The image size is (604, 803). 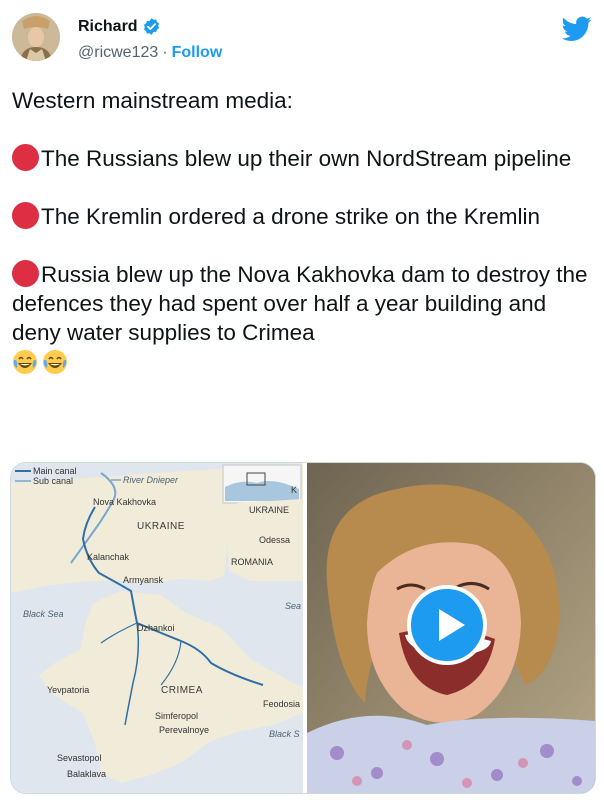 What do you see at coordinates (151, 480) in the screenshot?
I see `label-river-dnieper: River Dnieper` at bounding box center [151, 480].